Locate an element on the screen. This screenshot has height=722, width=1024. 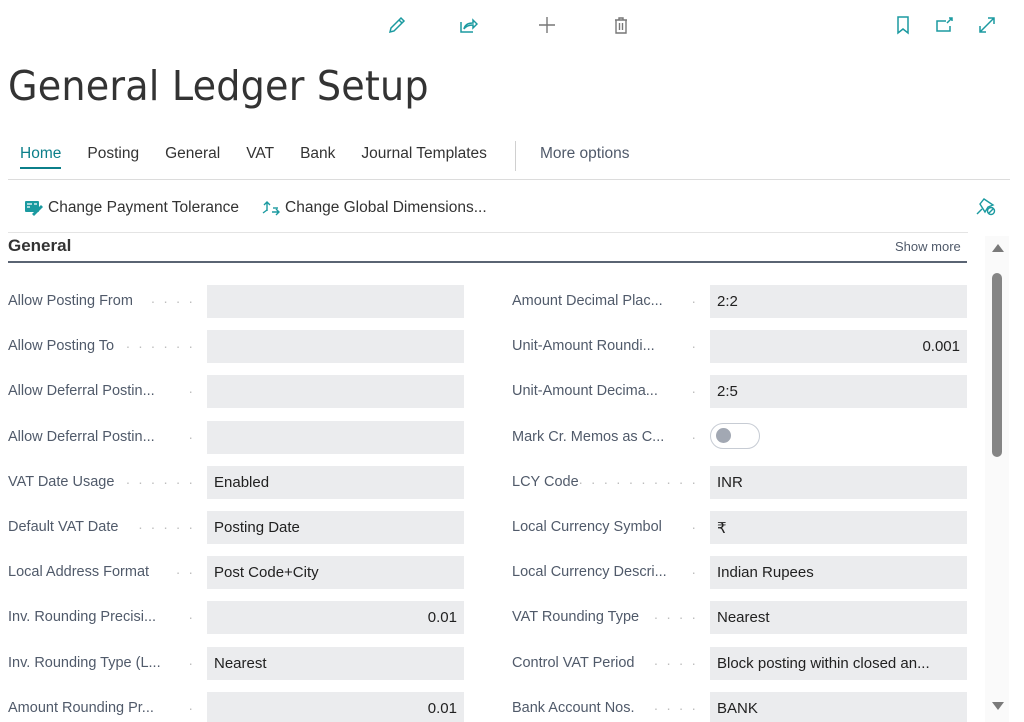
field-leader-dots: · · · · · · is located at coordinates (160, 482).